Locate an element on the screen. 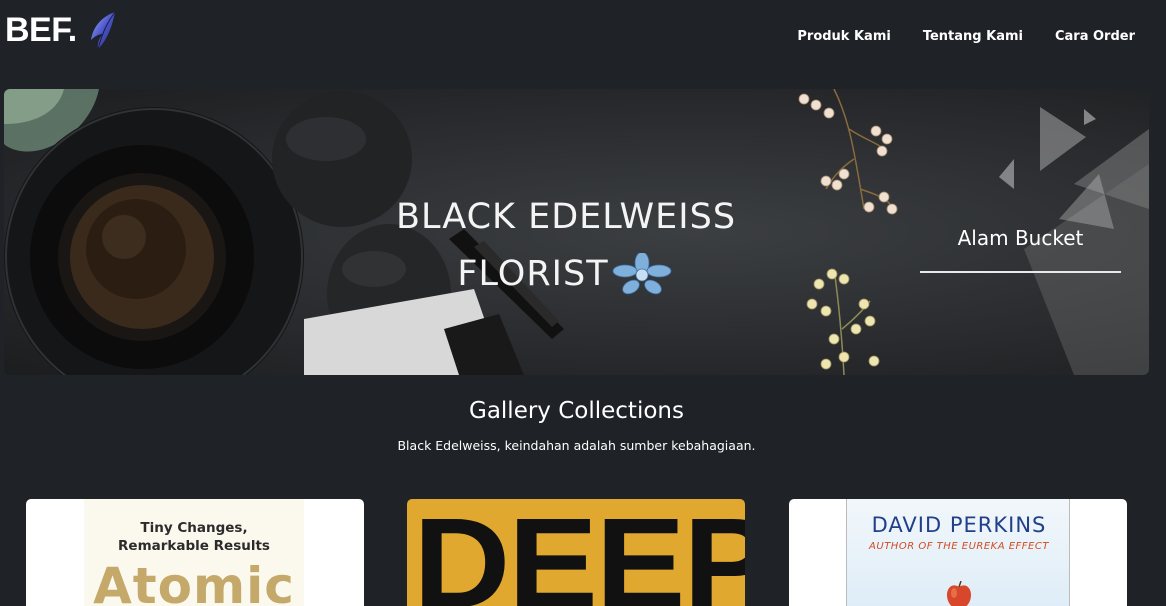 The height and width of the screenshot is (606, 1166). butterfly-wing-icon is located at coordinates (103, 30).